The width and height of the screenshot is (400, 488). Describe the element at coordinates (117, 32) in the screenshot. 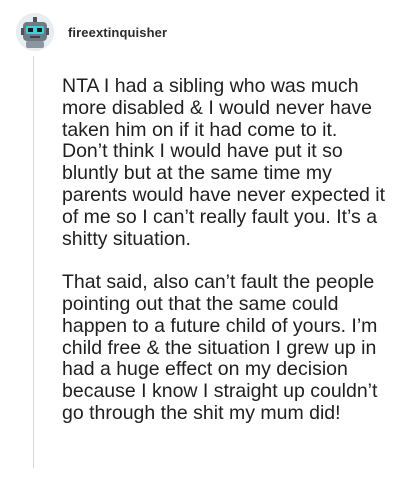

I see `username-link: fireextinquisher` at that location.